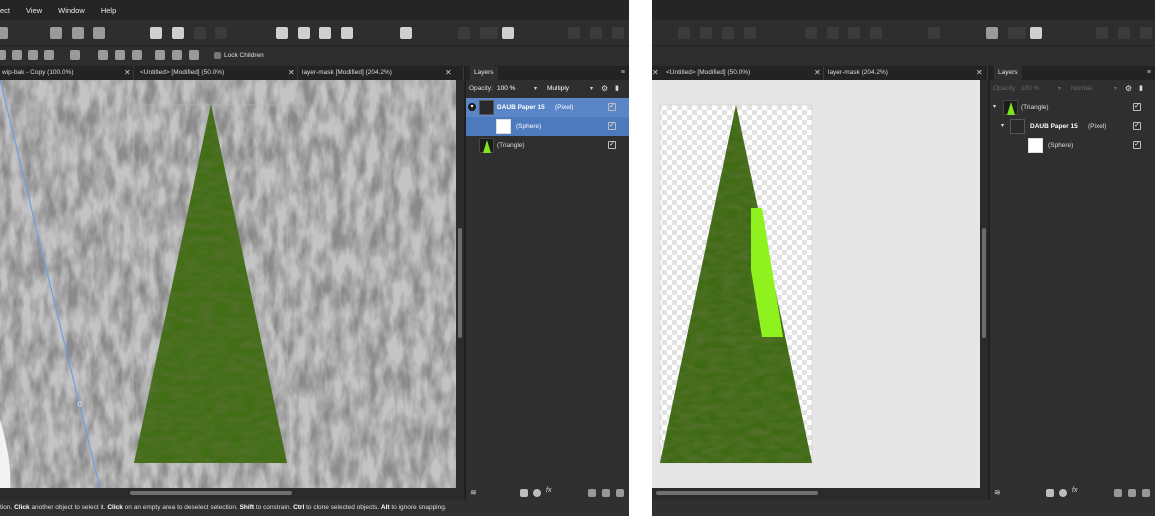 The image size is (1155, 516). Describe the element at coordinates (200, 33) in the screenshot. I see `toolbar-button-g` at that location.